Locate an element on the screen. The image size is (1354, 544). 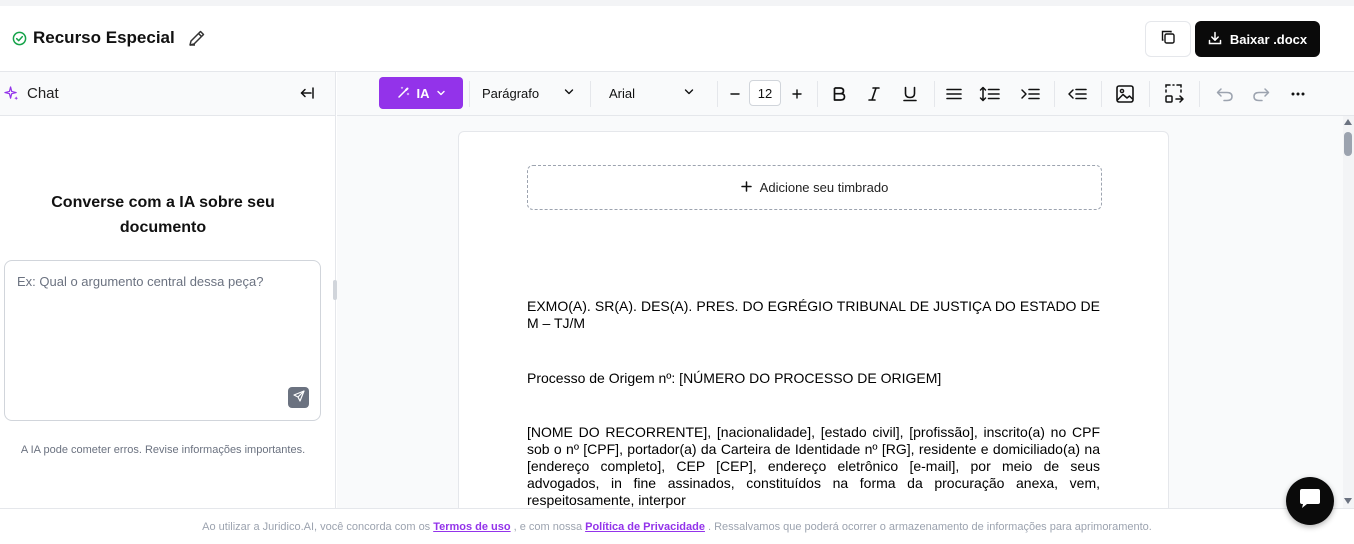
align-justify-icon is located at coordinates (954, 94).